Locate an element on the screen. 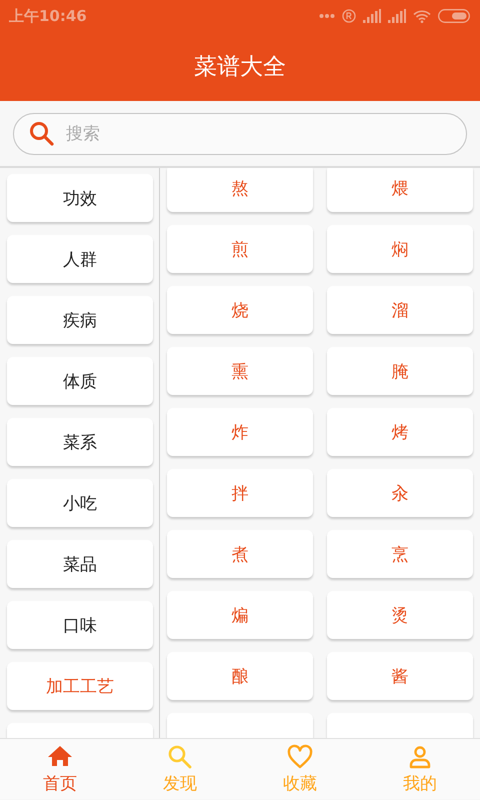 The image size is (480, 800). category-item: 体质 is located at coordinates (80, 381).